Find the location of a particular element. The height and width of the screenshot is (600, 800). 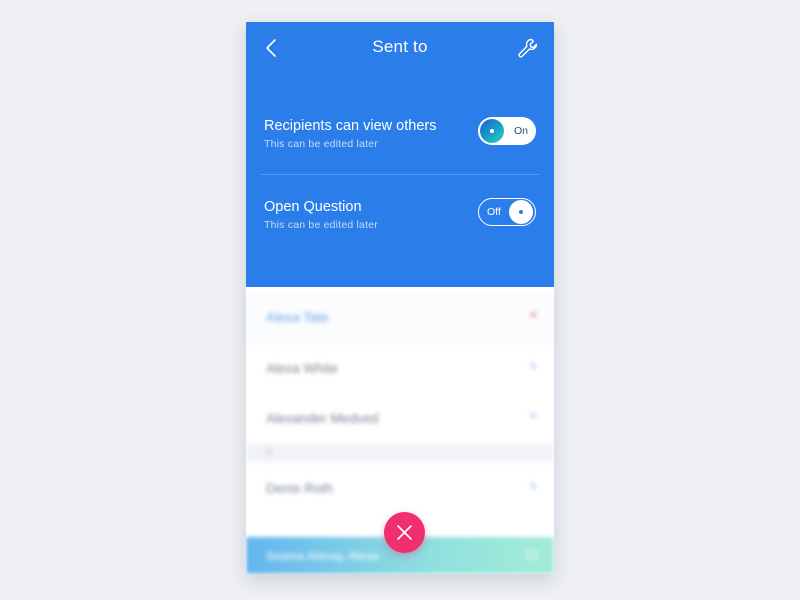

list-item: Alexander Medved + is located at coordinates (400, 419).